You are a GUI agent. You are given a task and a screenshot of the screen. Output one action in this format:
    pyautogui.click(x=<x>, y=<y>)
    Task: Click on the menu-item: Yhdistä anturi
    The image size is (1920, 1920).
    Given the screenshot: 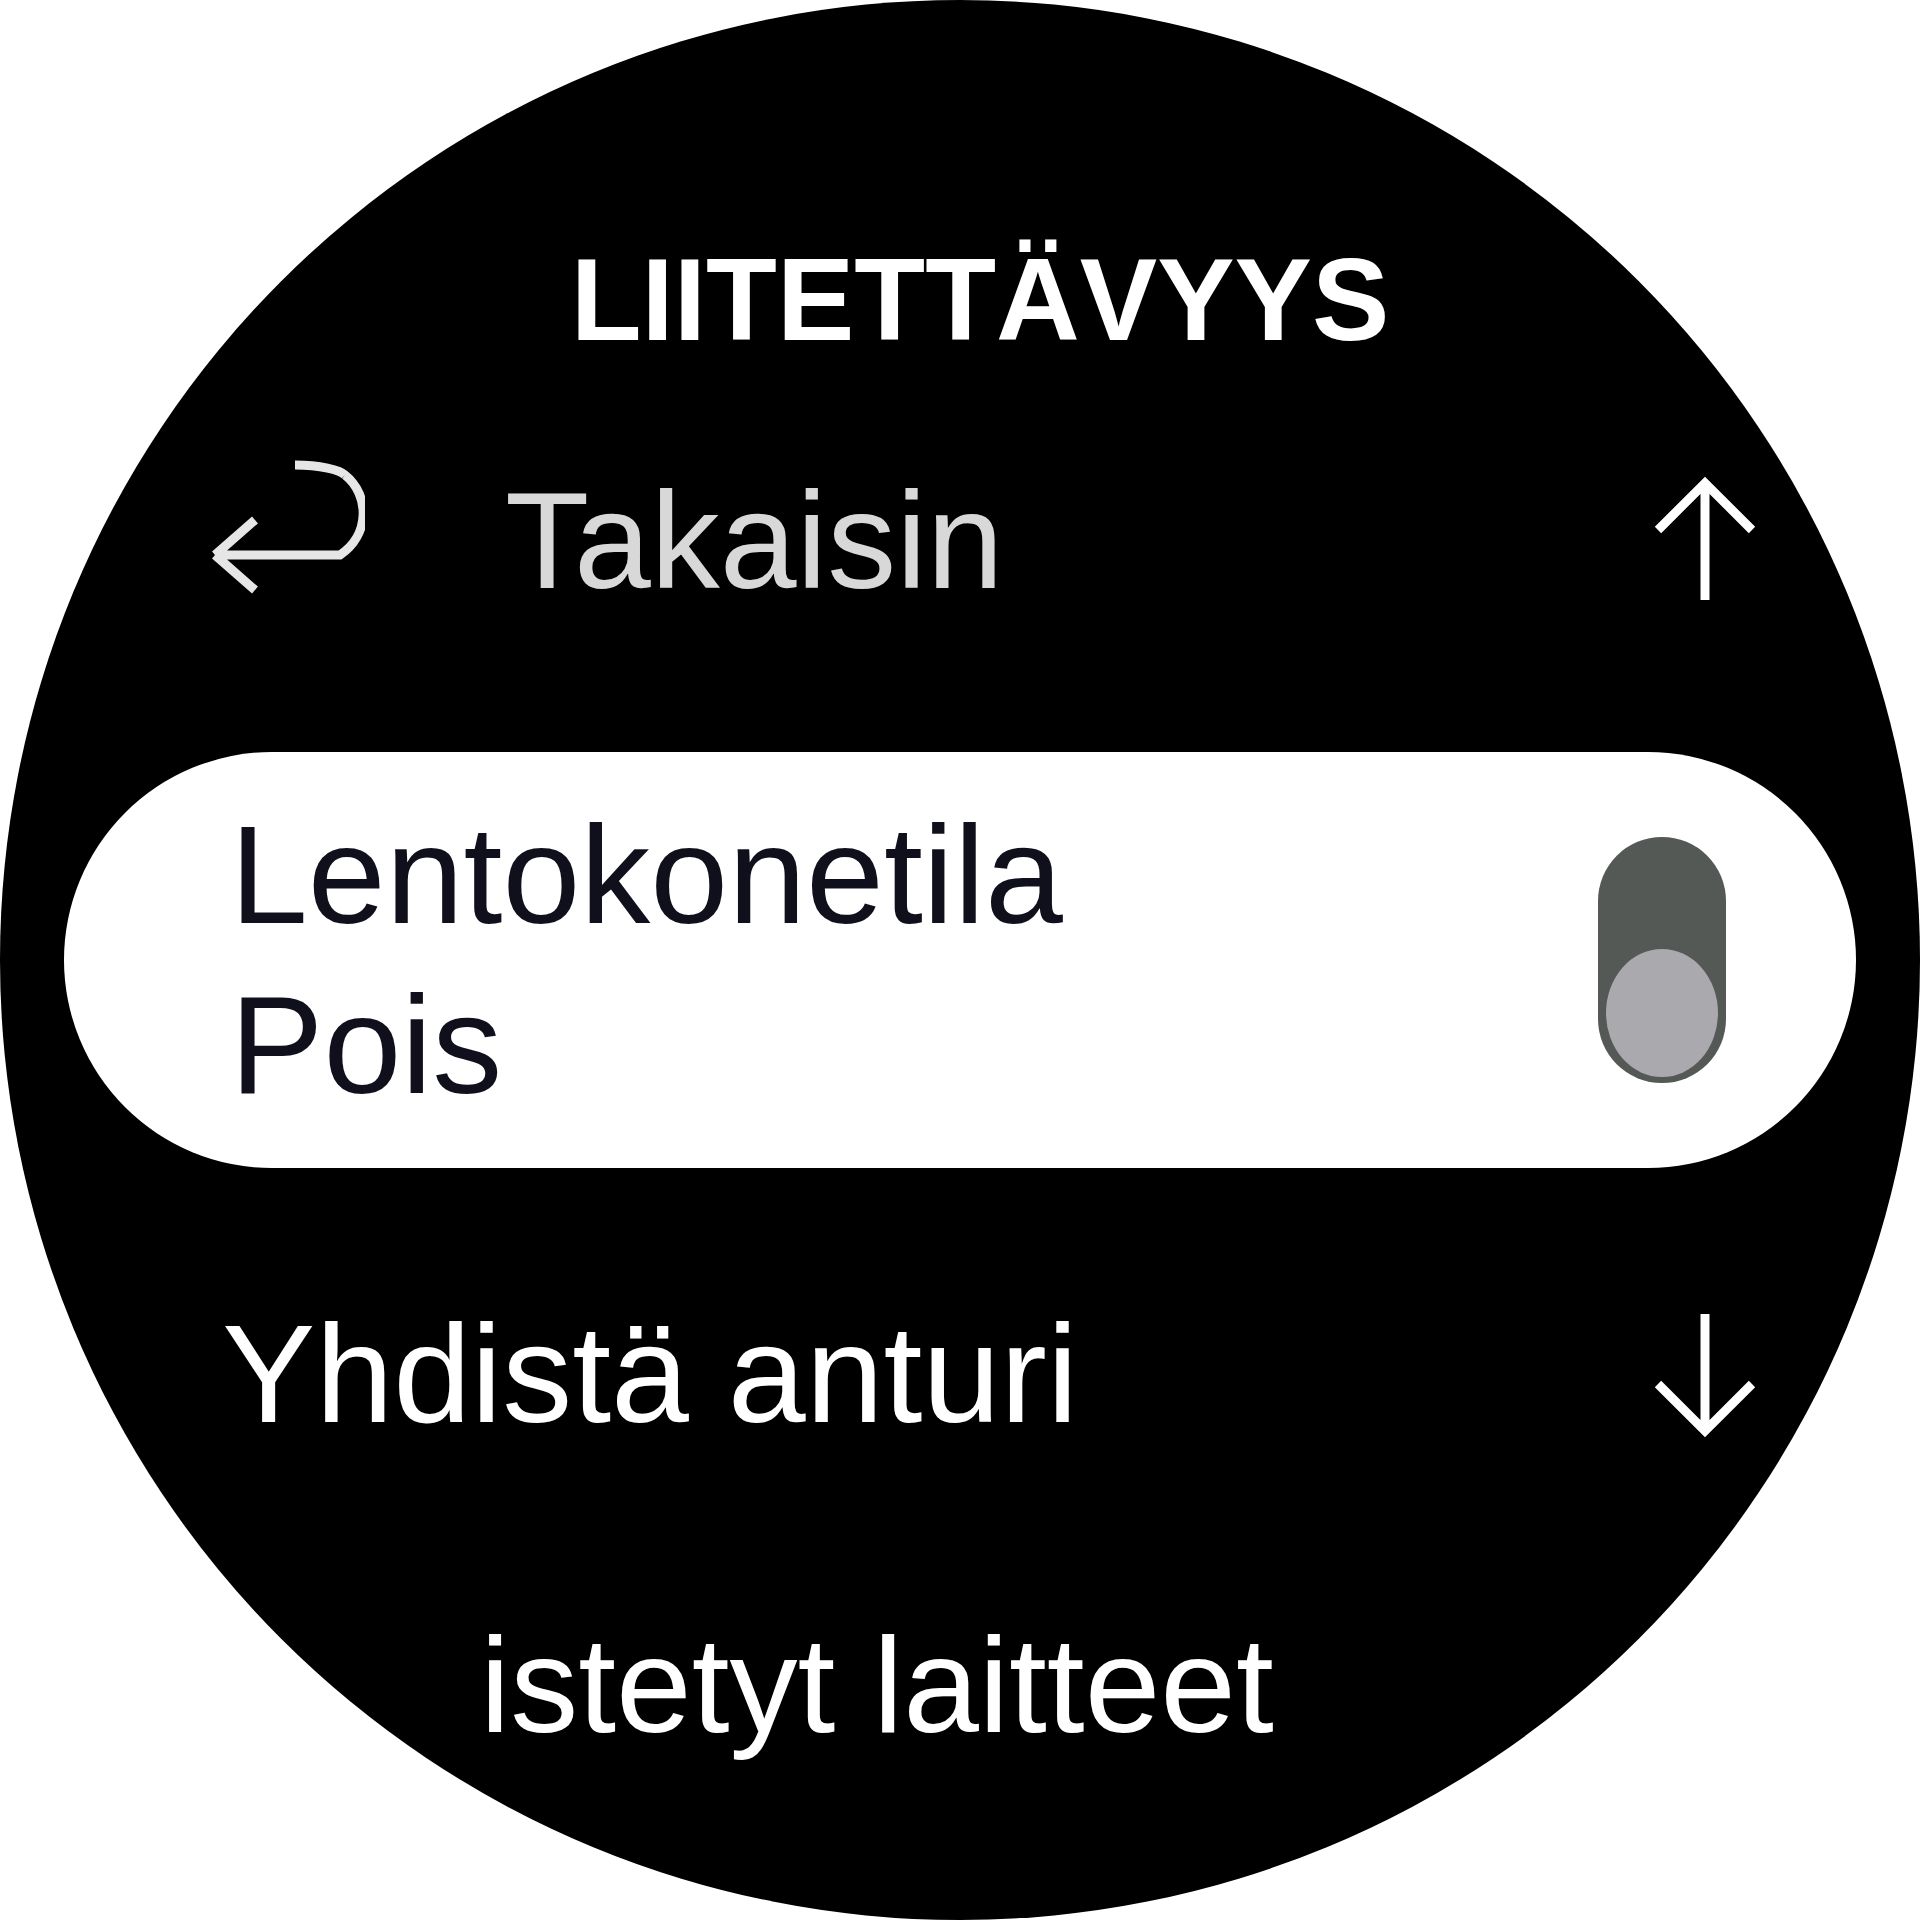 What is the action you would take?
    pyautogui.click(x=650, y=1374)
    